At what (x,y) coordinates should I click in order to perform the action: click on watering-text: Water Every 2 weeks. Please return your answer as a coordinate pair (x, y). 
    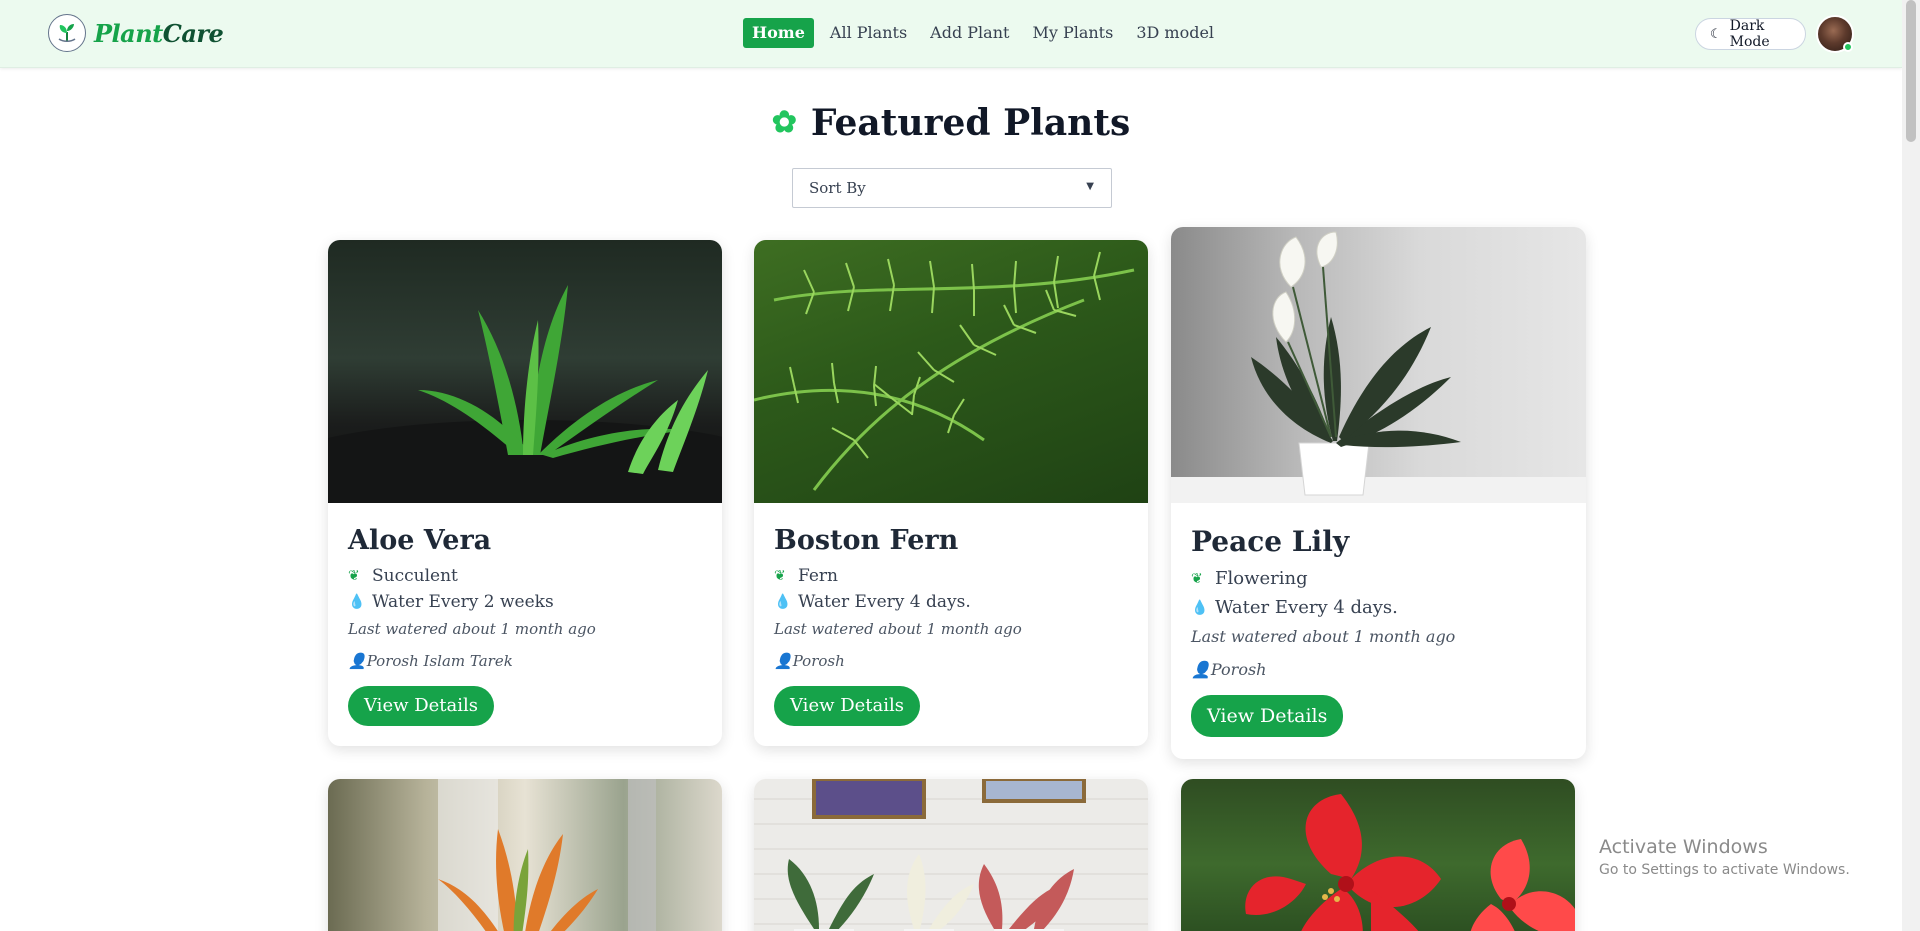
    Looking at the image, I should click on (463, 602).